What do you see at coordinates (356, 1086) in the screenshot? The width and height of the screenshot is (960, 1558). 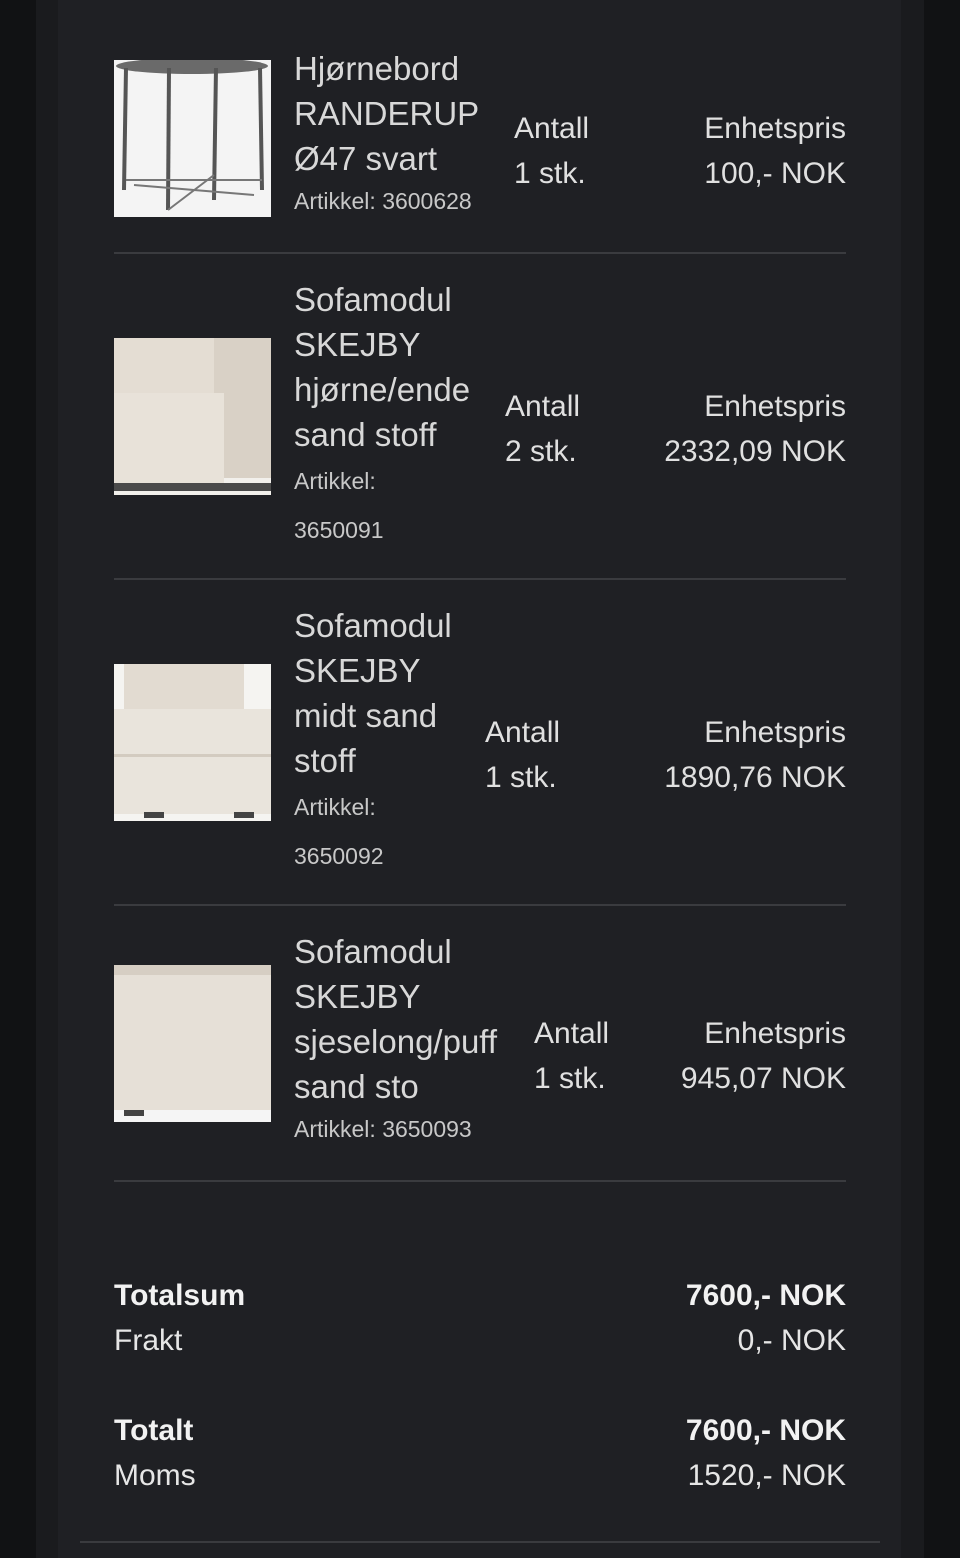 I see `product-name-line: sand sto` at bounding box center [356, 1086].